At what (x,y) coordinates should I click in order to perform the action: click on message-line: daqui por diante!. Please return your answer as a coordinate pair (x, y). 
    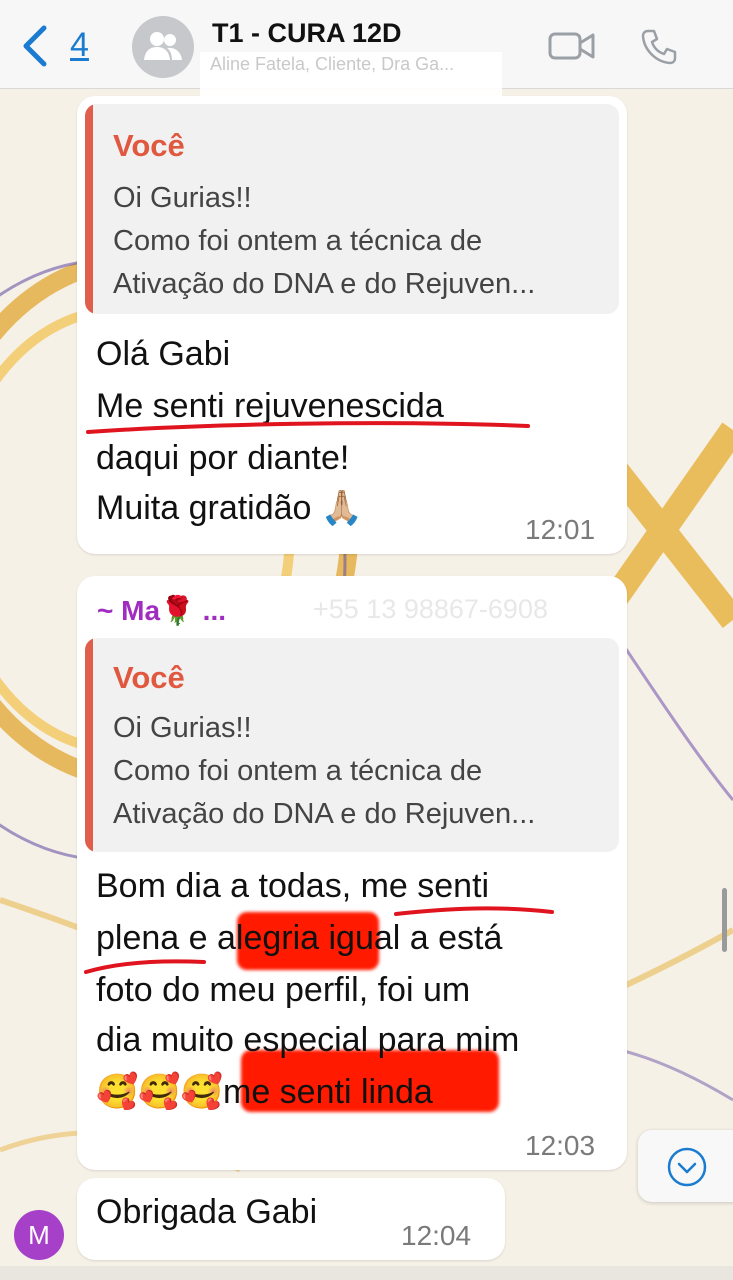
    Looking at the image, I should click on (223, 458).